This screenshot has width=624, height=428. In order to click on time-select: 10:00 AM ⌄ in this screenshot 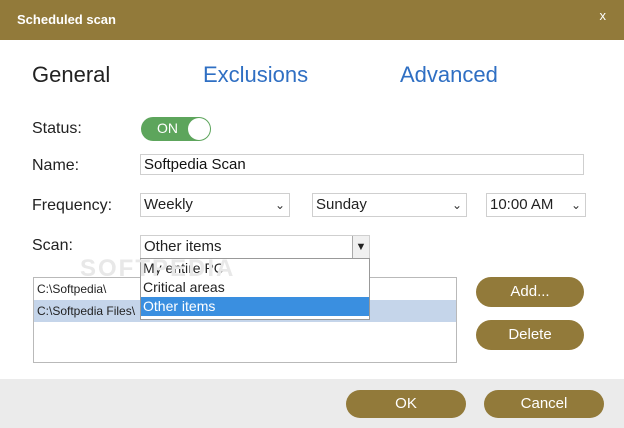, I will do `click(536, 205)`.